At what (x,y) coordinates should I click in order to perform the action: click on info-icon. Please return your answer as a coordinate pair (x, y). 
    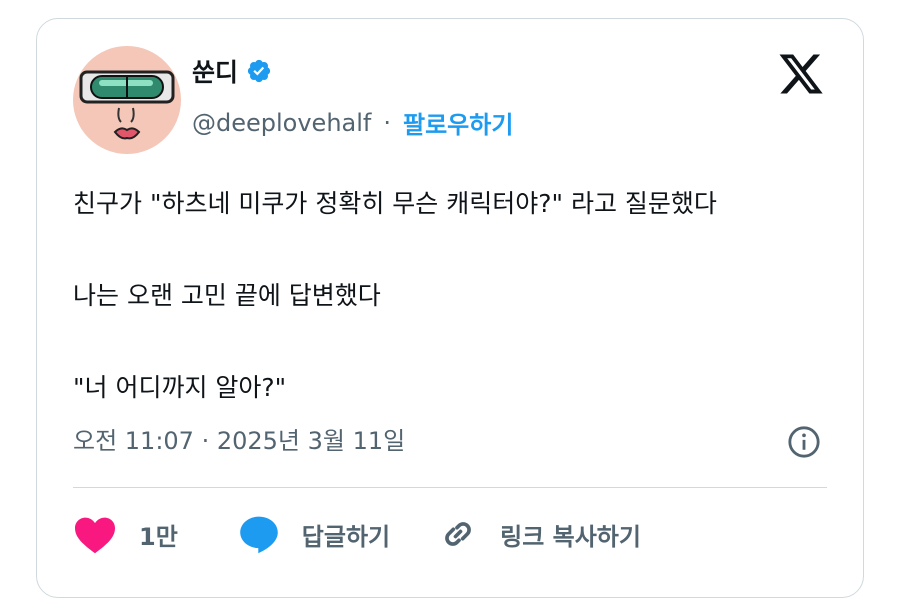
    Looking at the image, I should click on (804, 442).